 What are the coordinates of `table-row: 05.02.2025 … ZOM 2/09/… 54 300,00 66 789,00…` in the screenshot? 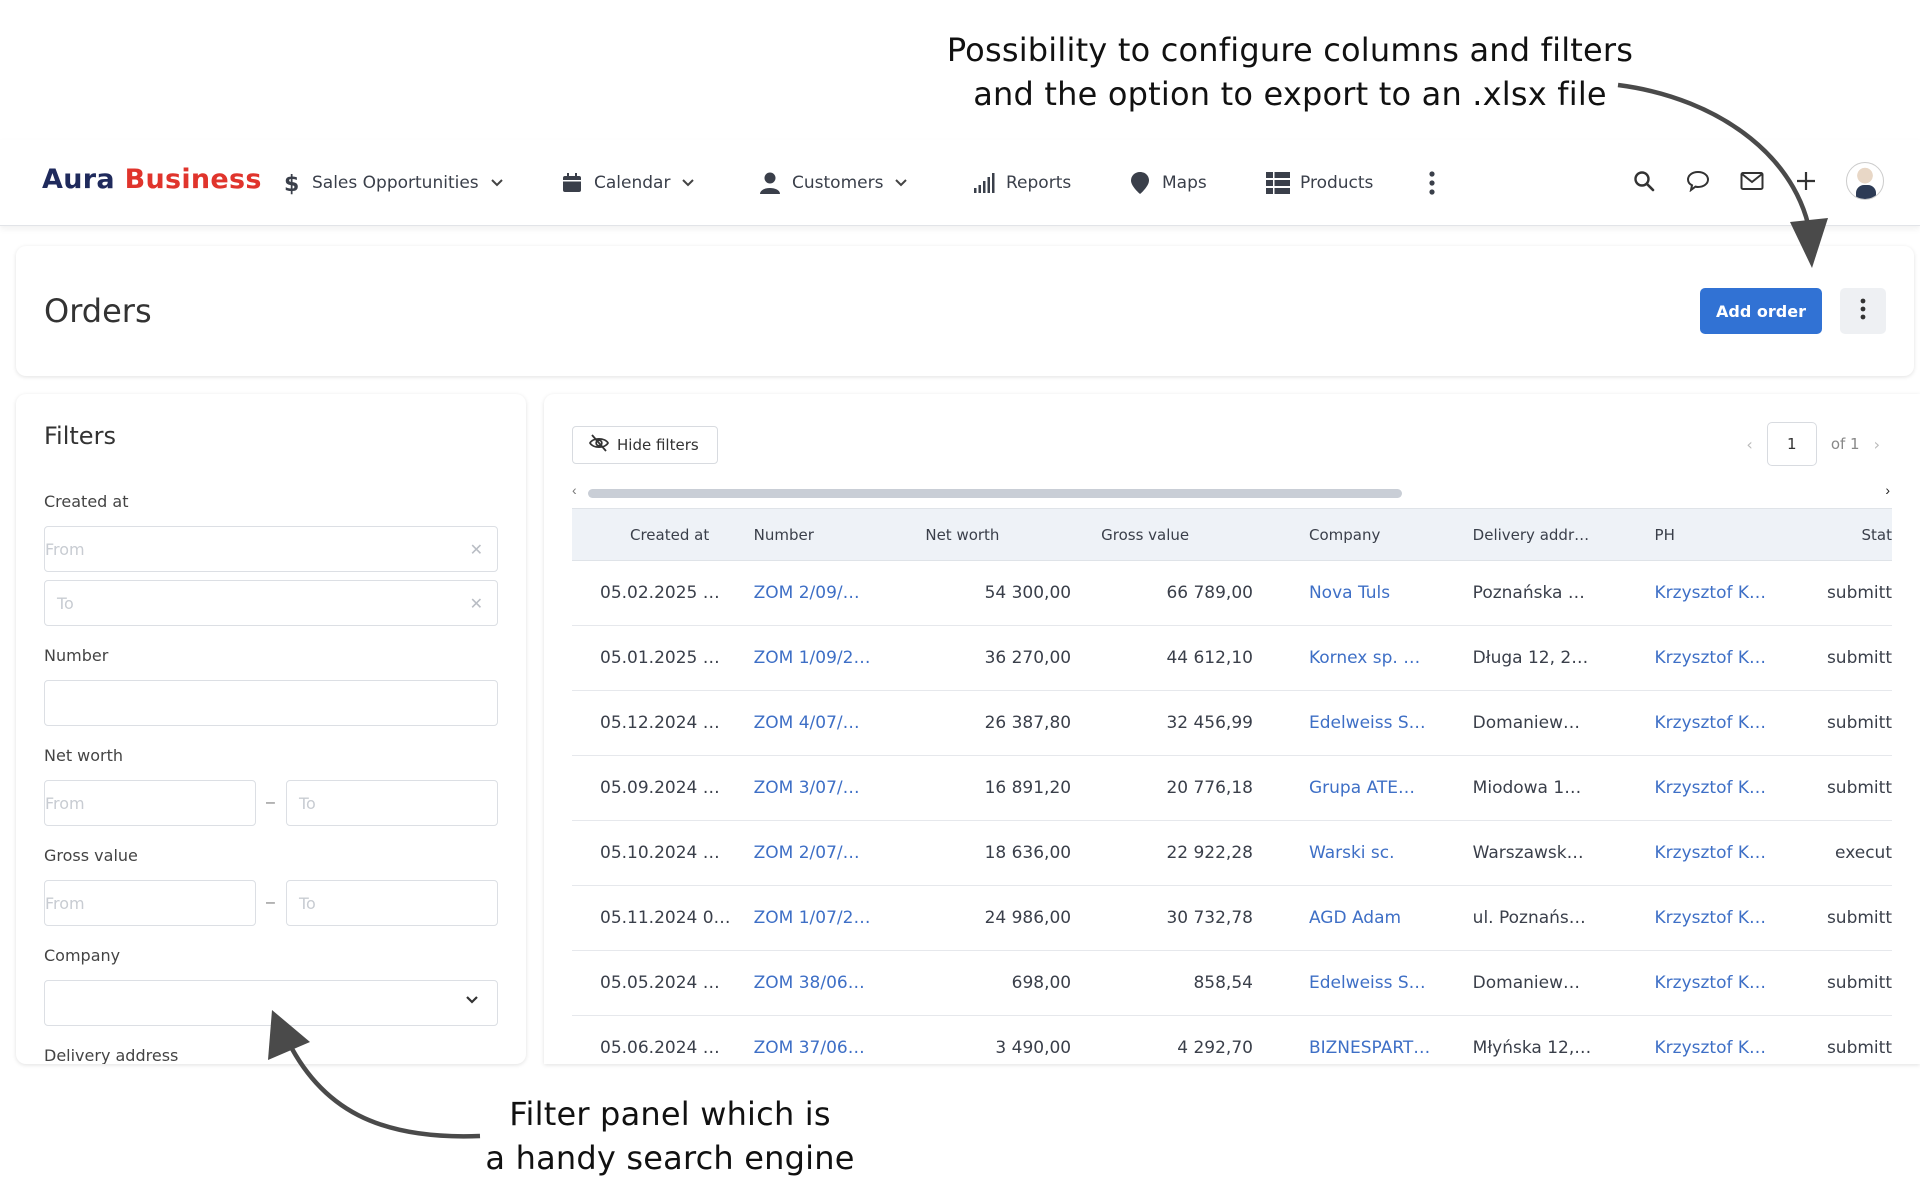 It's located at (1232, 593).